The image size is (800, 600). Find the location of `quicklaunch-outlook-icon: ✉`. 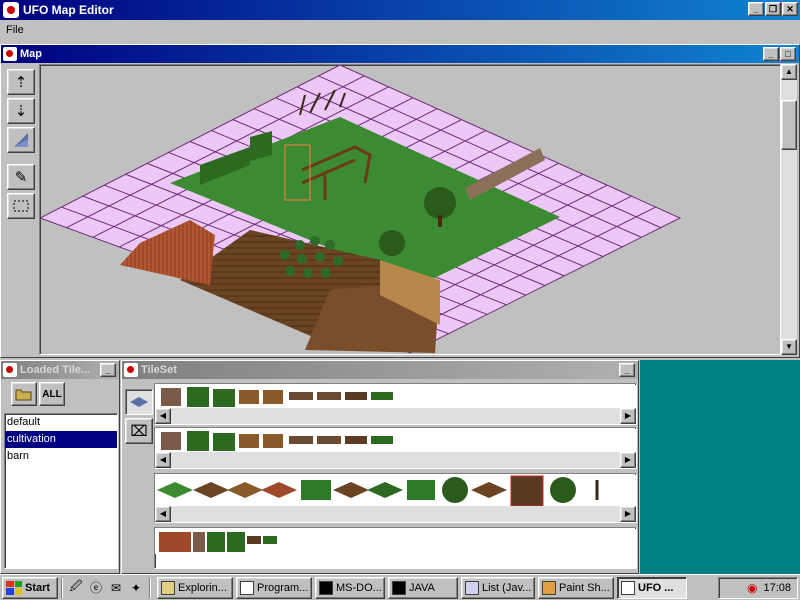

quicklaunch-outlook-icon: ✉ is located at coordinates (116, 588).